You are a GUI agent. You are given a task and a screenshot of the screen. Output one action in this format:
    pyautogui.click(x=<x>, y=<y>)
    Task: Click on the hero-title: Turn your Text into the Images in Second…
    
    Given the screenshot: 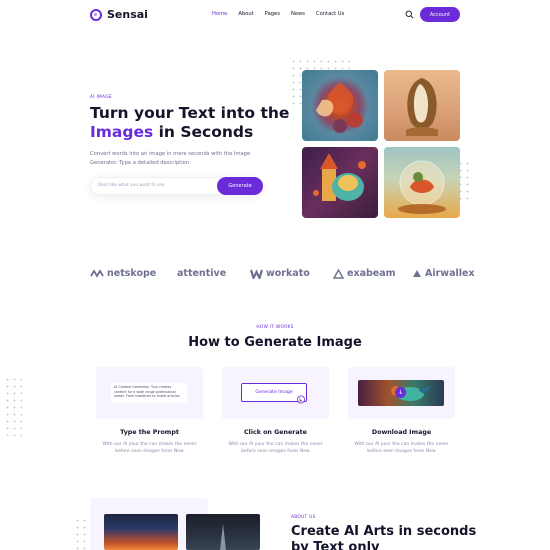 What is the action you would take?
    pyautogui.click(x=190, y=122)
    